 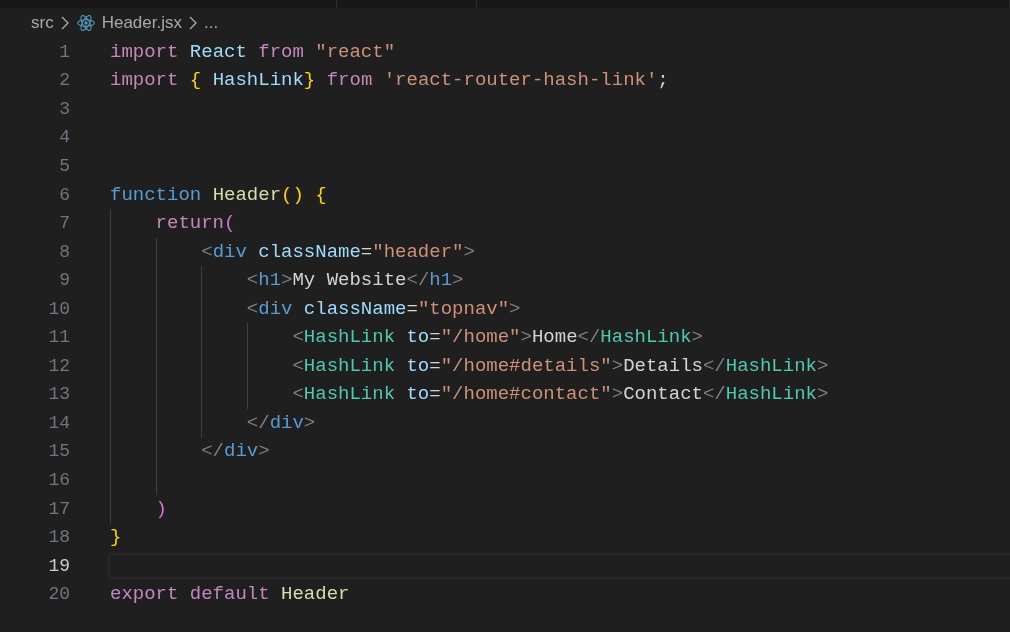 What do you see at coordinates (64, 81) in the screenshot?
I see `line-number: 2` at bounding box center [64, 81].